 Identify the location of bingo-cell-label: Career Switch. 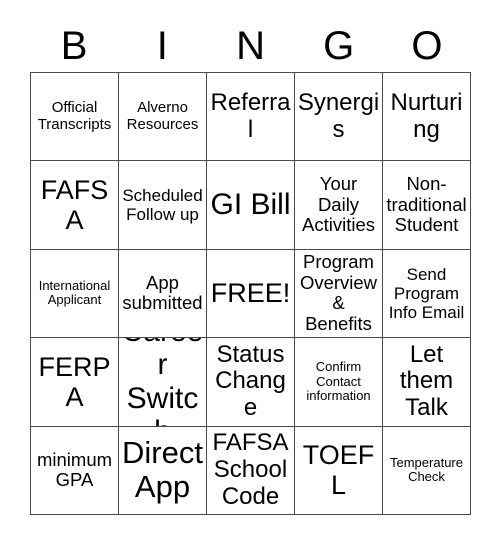
(163, 381).